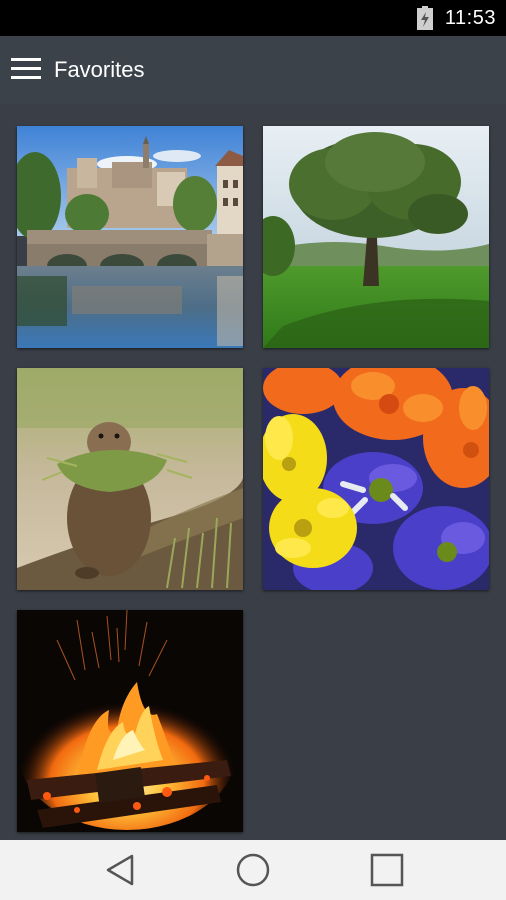  I want to click on app-bar: Favorites, so click(253, 70).